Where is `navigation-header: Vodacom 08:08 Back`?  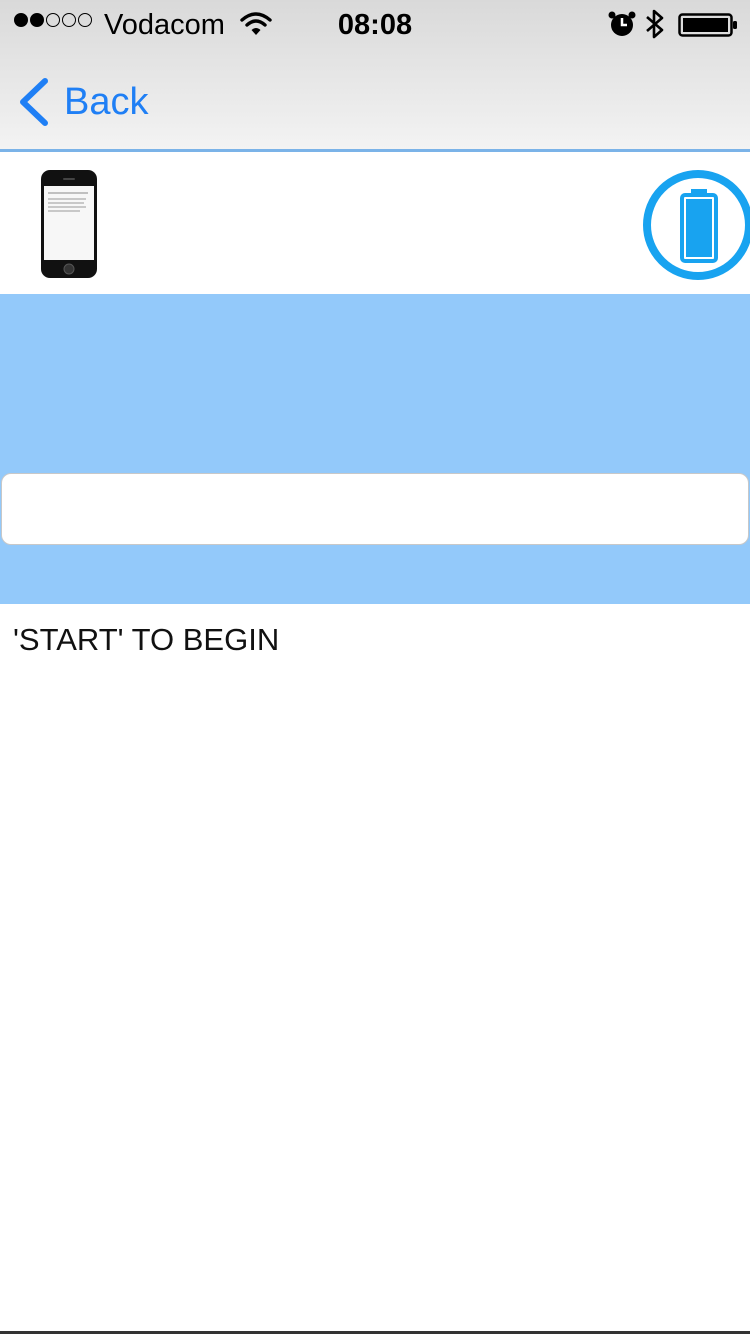 navigation-header: Vodacom 08:08 Back is located at coordinates (375, 76).